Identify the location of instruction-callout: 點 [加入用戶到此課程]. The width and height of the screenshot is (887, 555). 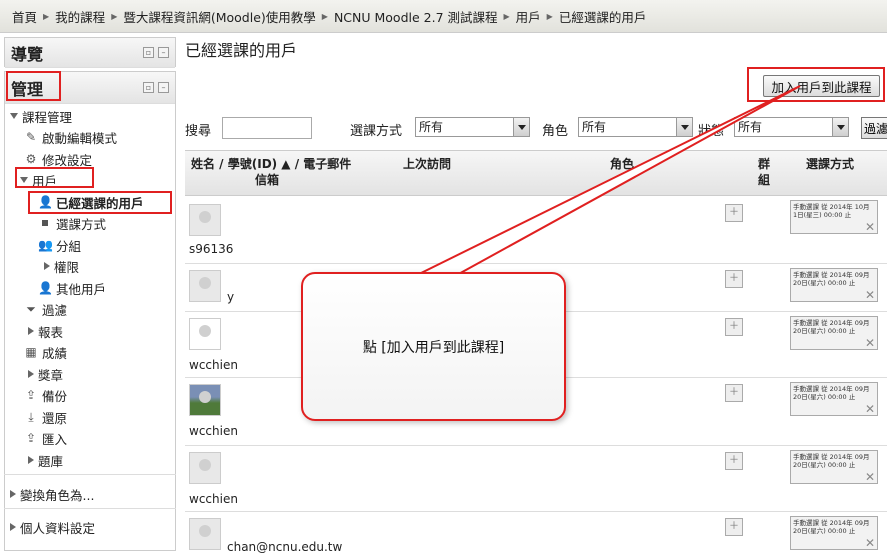
(433, 346).